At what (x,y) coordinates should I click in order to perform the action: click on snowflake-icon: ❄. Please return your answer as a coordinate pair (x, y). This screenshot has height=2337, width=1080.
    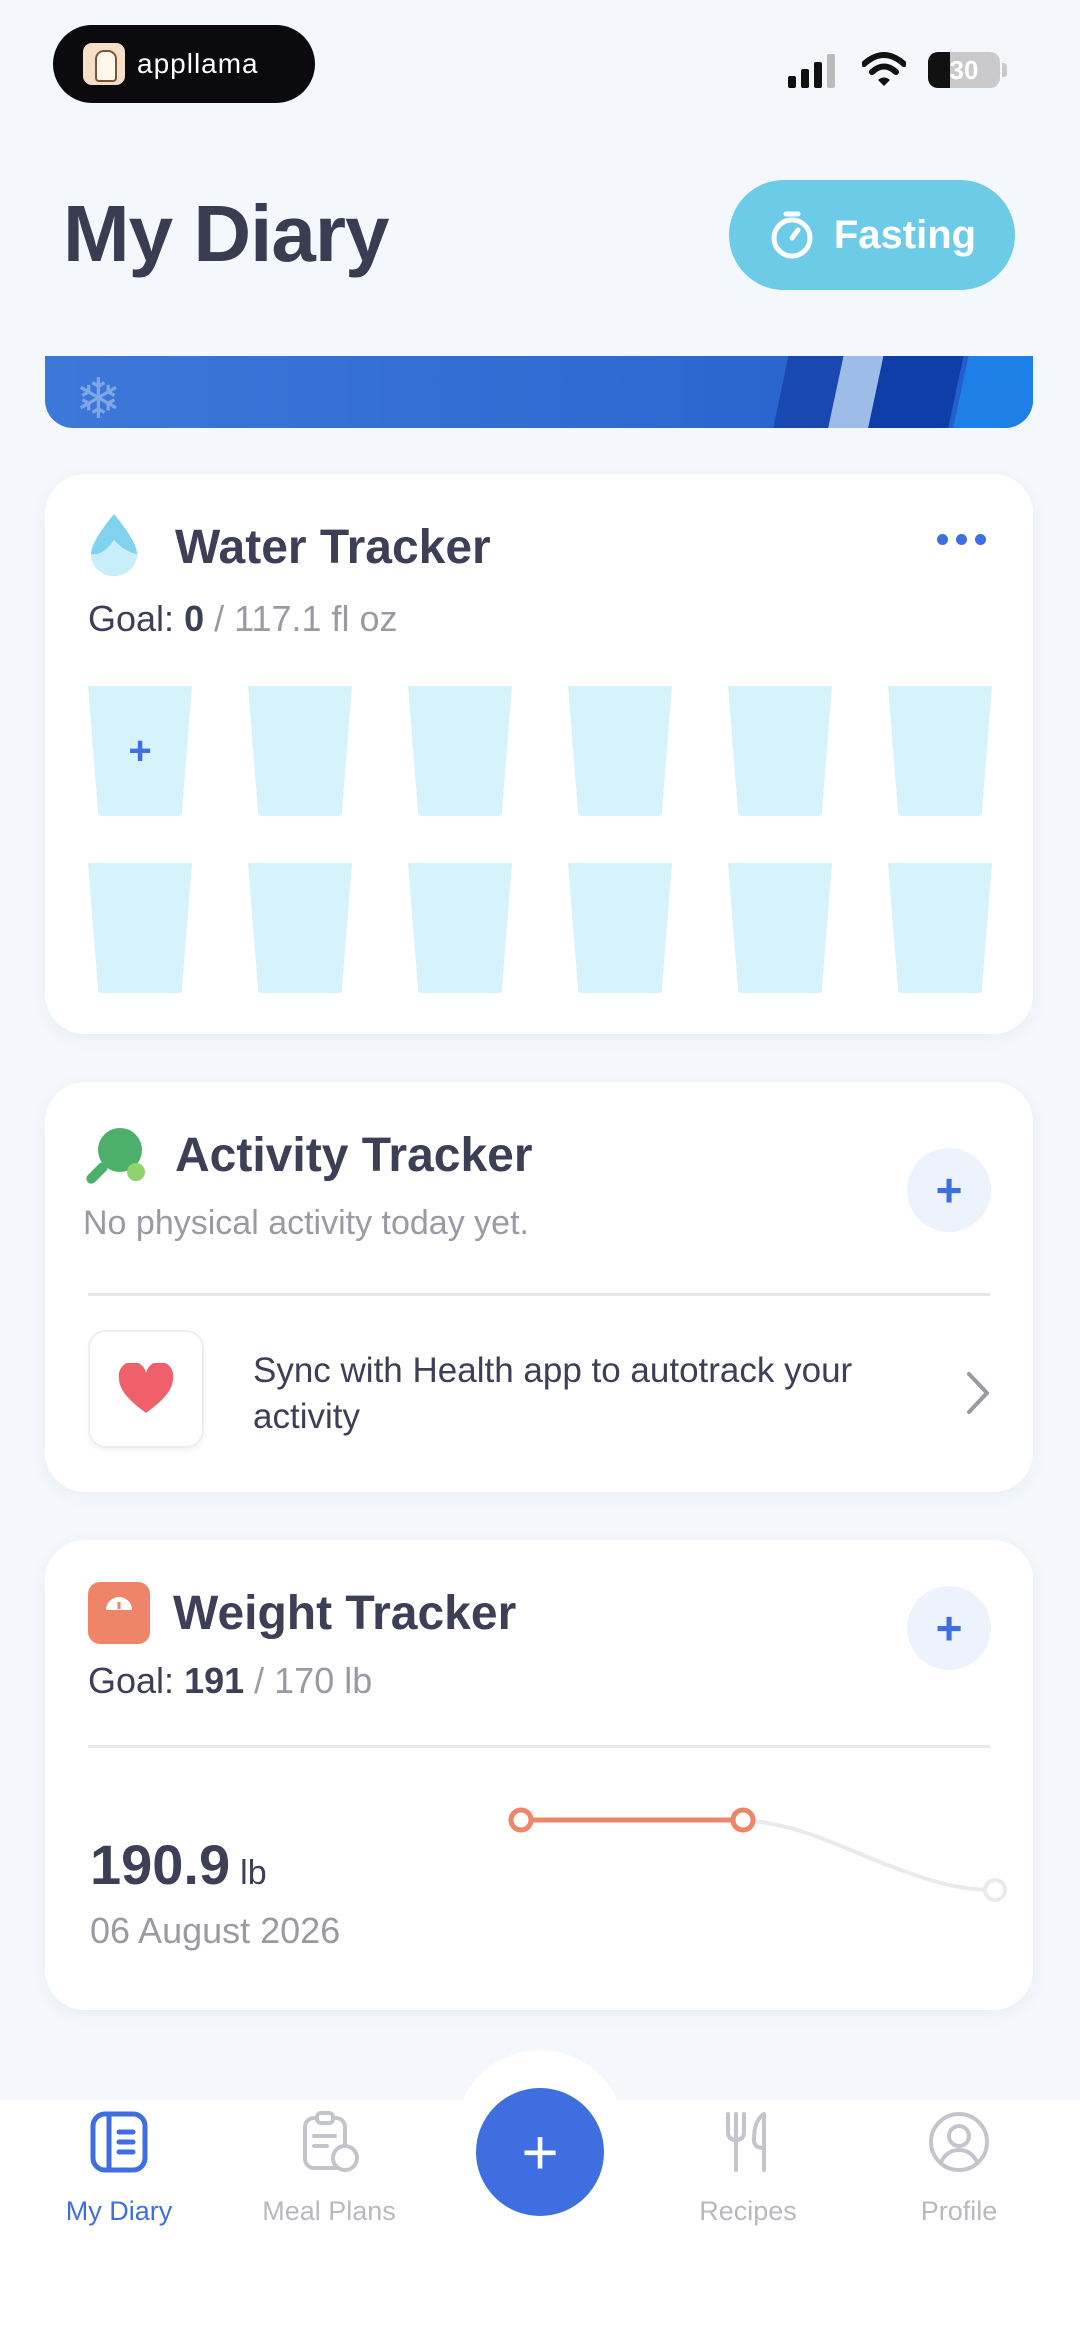
    Looking at the image, I should click on (98, 397).